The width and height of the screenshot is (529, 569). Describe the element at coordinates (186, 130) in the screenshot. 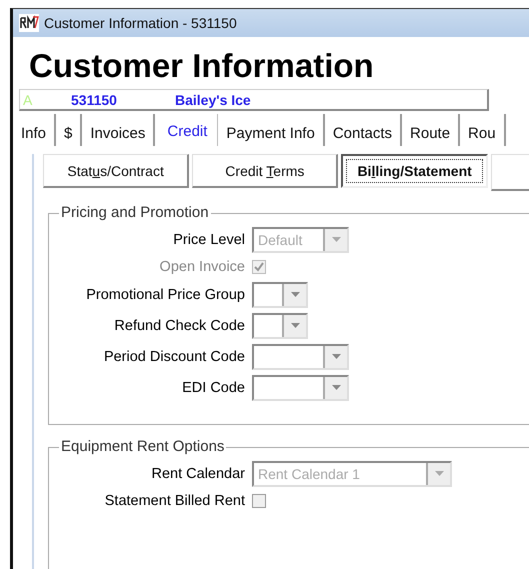

I see `tab: Credit` at that location.